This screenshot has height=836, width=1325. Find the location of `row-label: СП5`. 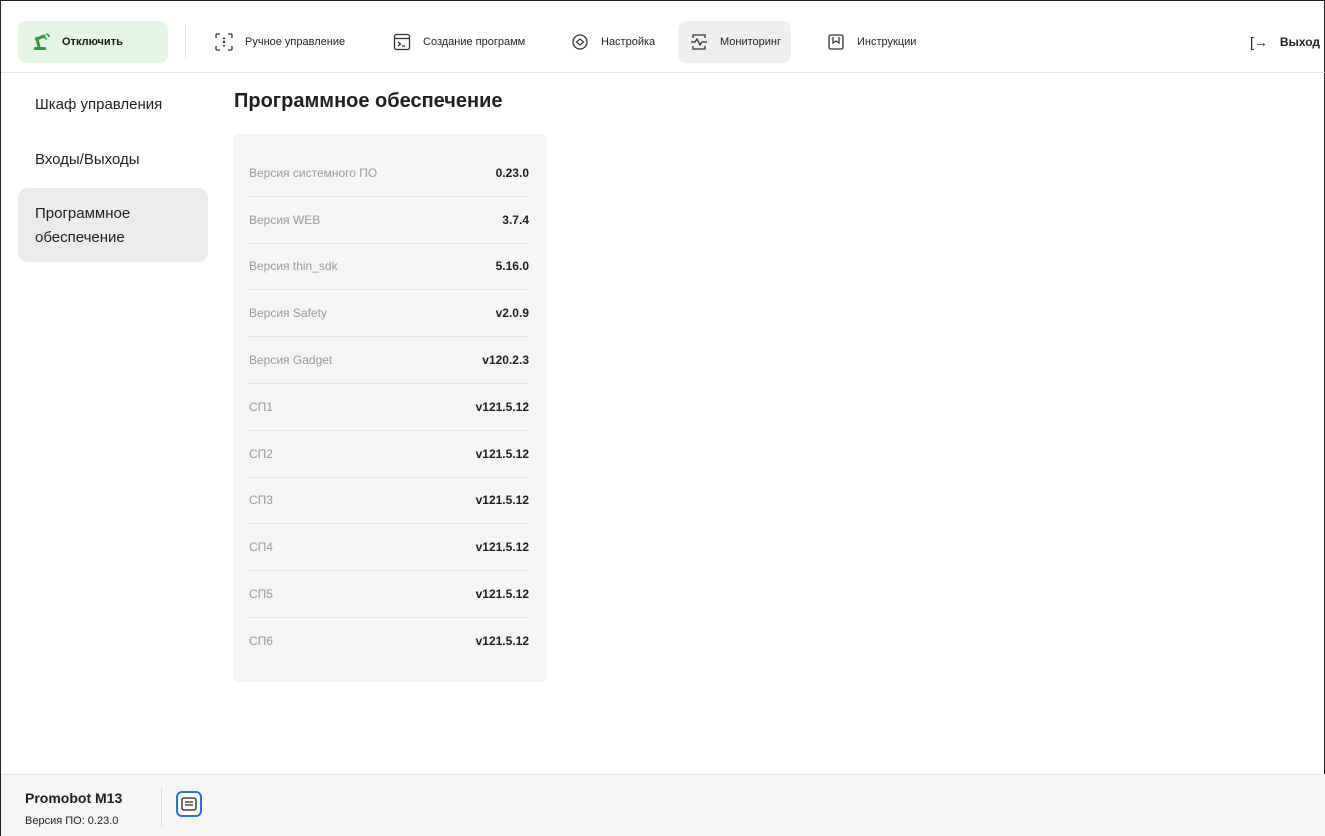

row-label: СП5 is located at coordinates (261, 594).